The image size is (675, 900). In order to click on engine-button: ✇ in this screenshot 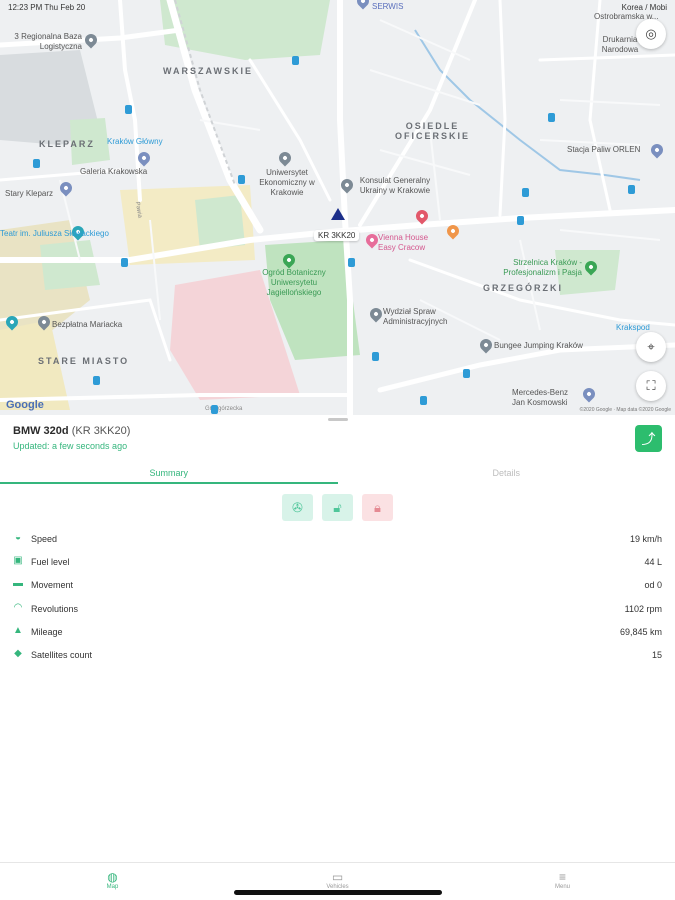, I will do `click(297, 507)`.